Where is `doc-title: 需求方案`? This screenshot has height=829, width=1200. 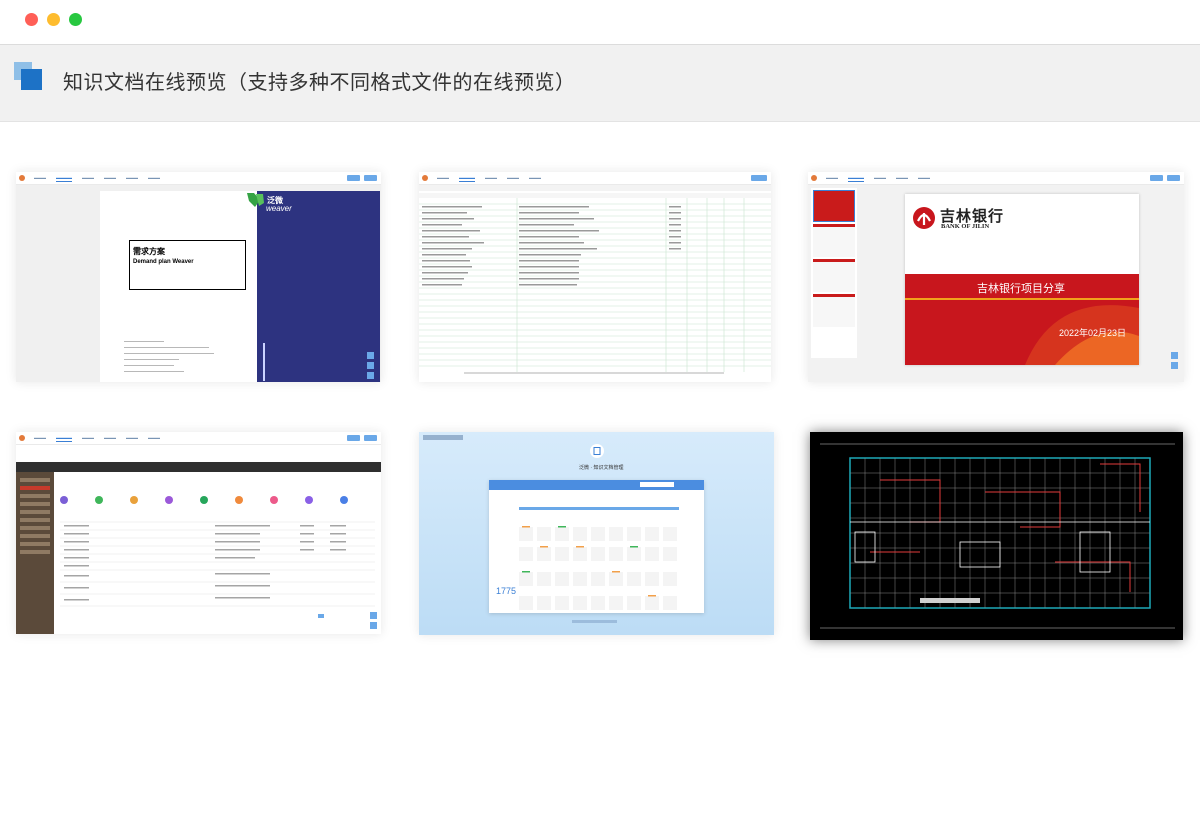 doc-title: 需求方案 is located at coordinates (149, 251).